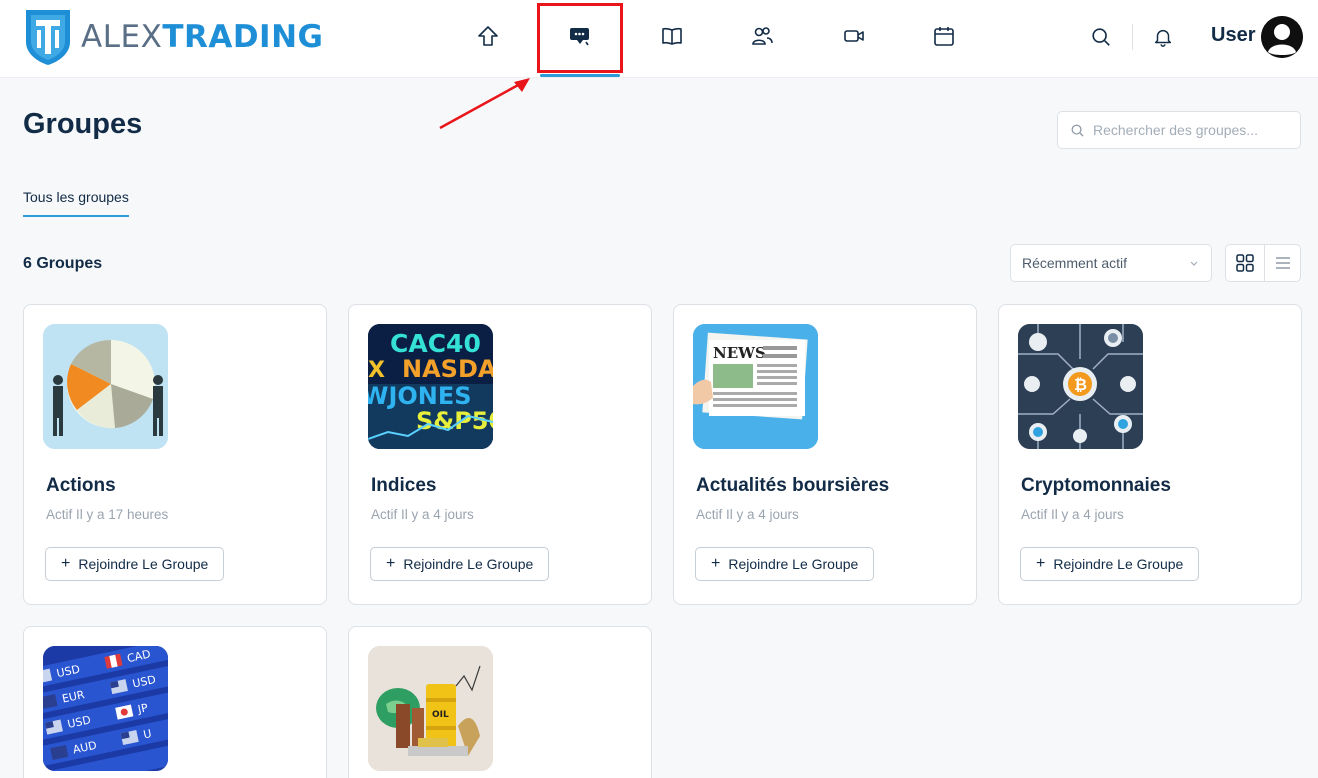  I want to click on nav-members, so click(762, 36).